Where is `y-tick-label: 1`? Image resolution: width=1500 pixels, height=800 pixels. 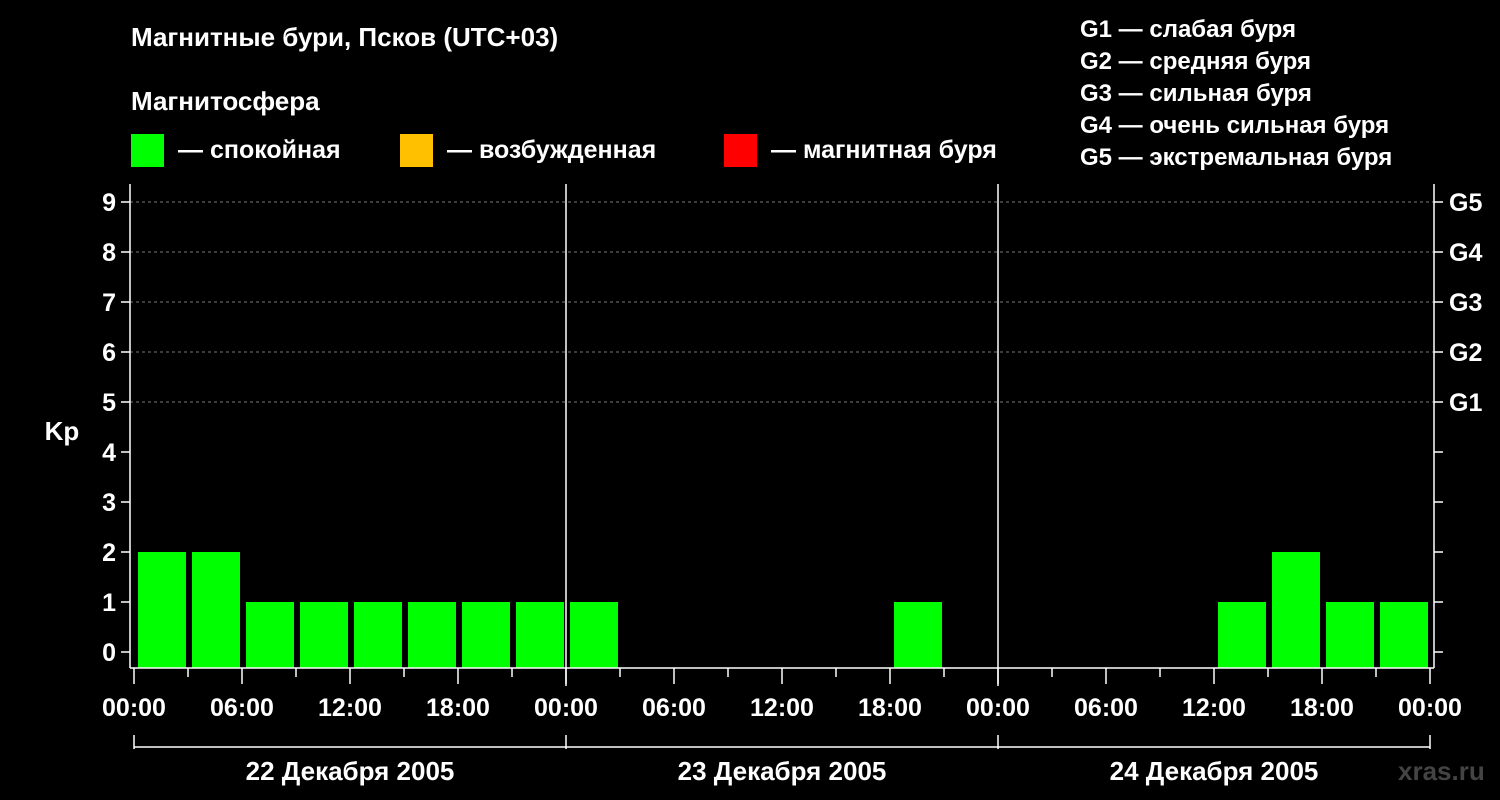
y-tick-label: 1 is located at coordinates (109, 603).